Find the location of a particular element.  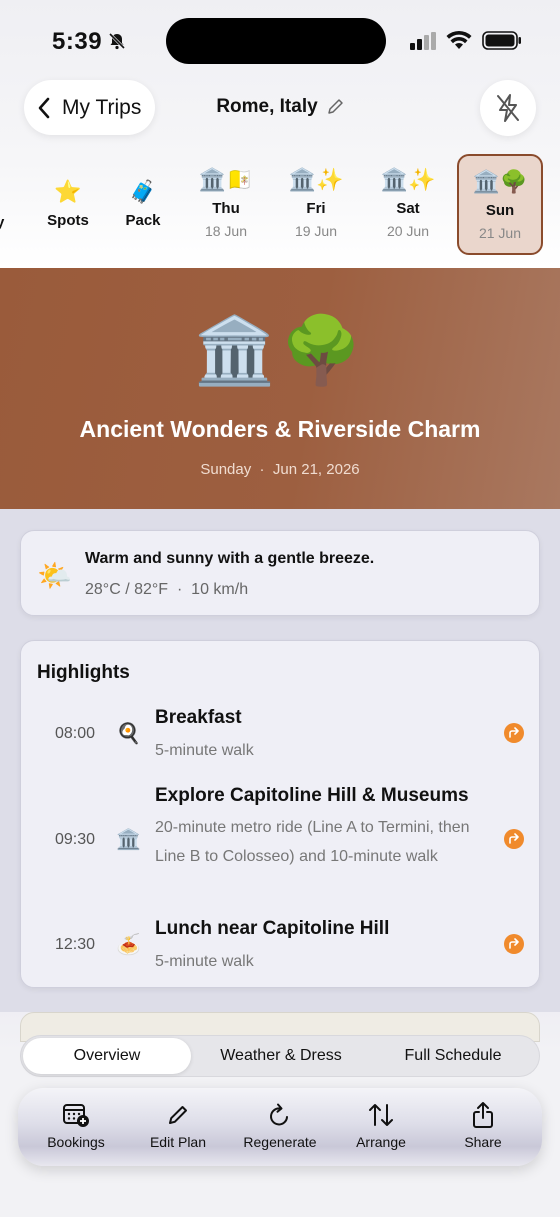

item-title: Lunch near Capitoline Hill is located at coordinates (272, 928).